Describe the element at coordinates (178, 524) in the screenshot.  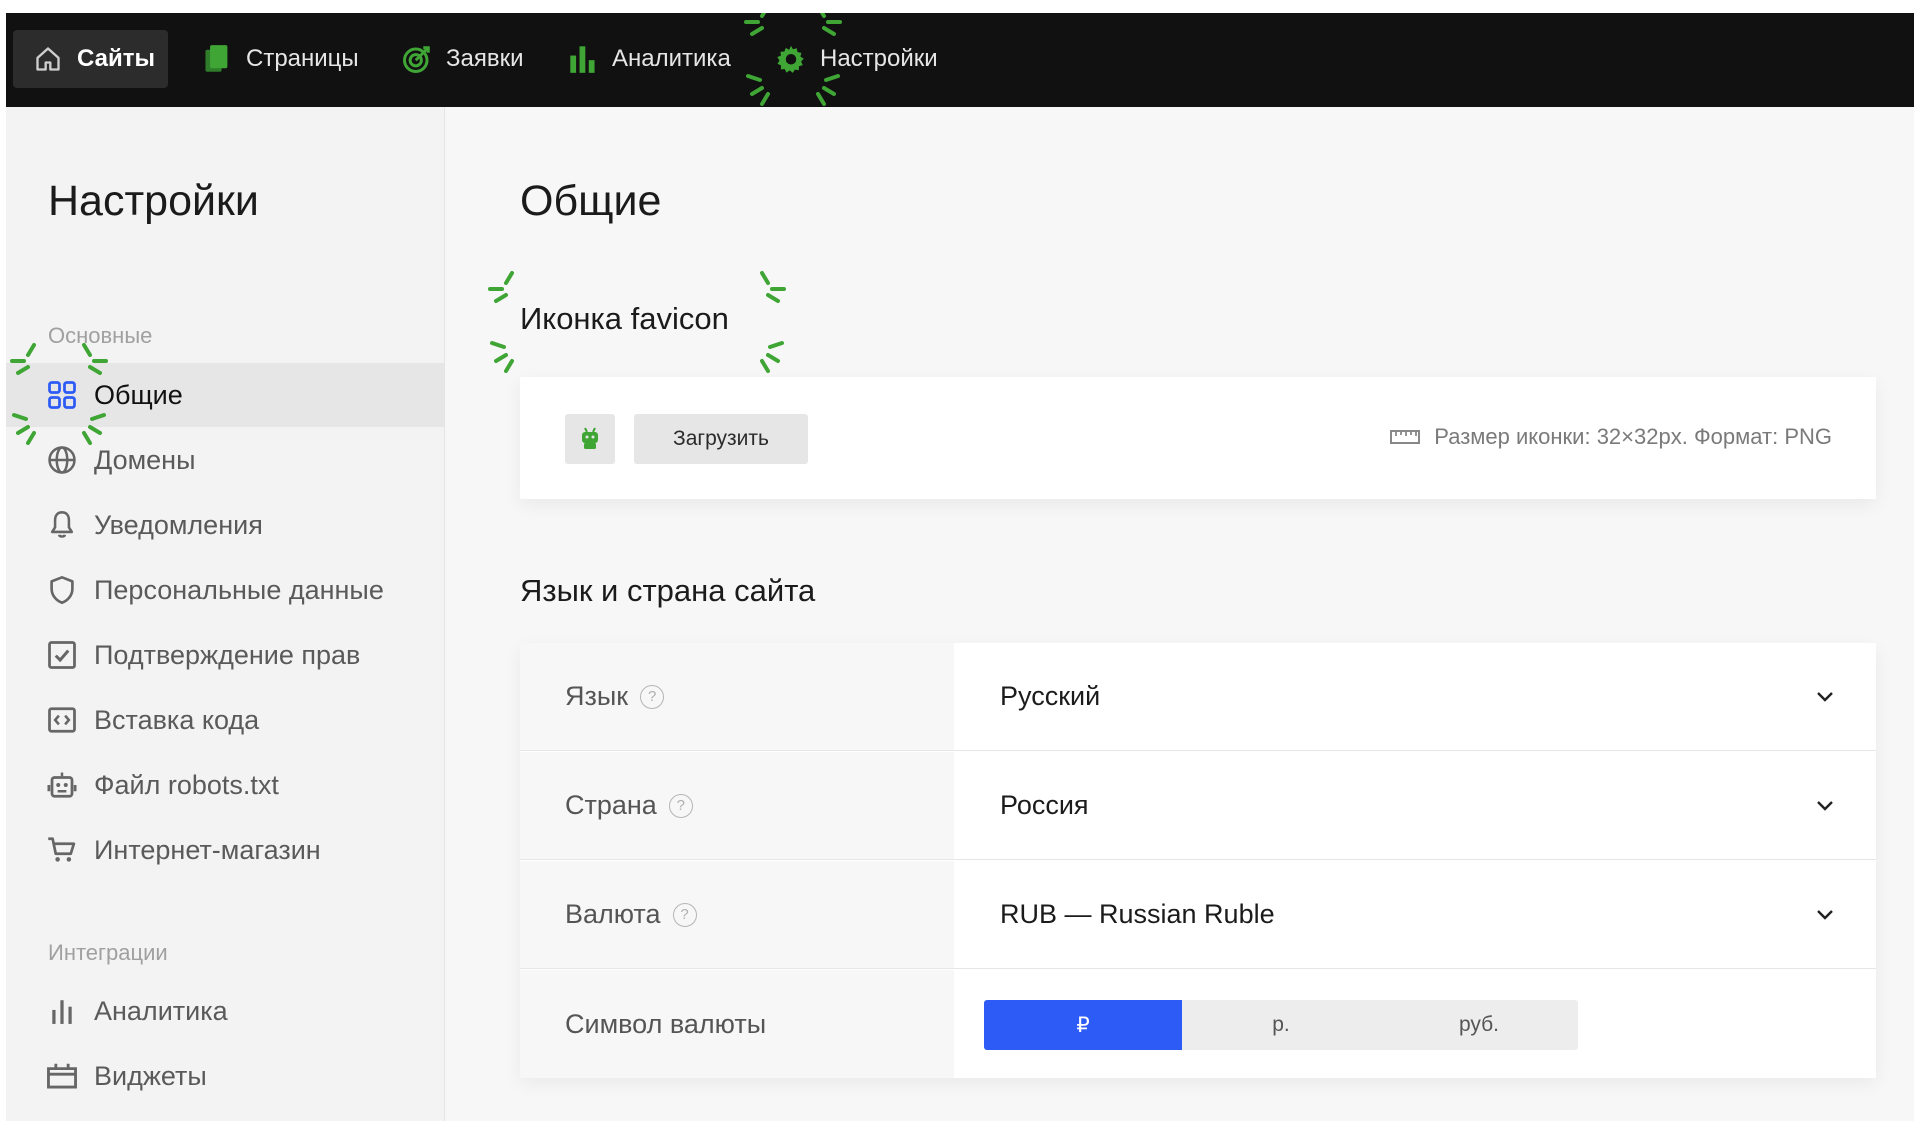
I see `sidebar-item-label: Уведомления` at that location.